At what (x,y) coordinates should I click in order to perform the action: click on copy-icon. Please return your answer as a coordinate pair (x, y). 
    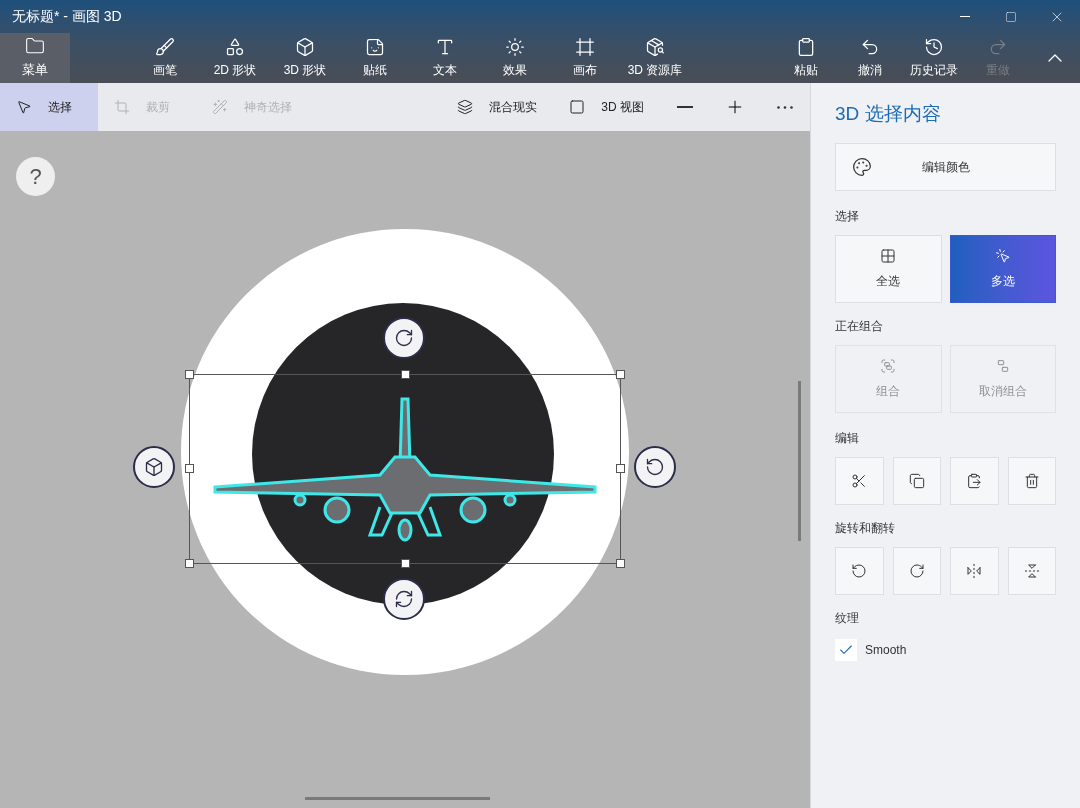
    Looking at the image, I should click on (916, 480).